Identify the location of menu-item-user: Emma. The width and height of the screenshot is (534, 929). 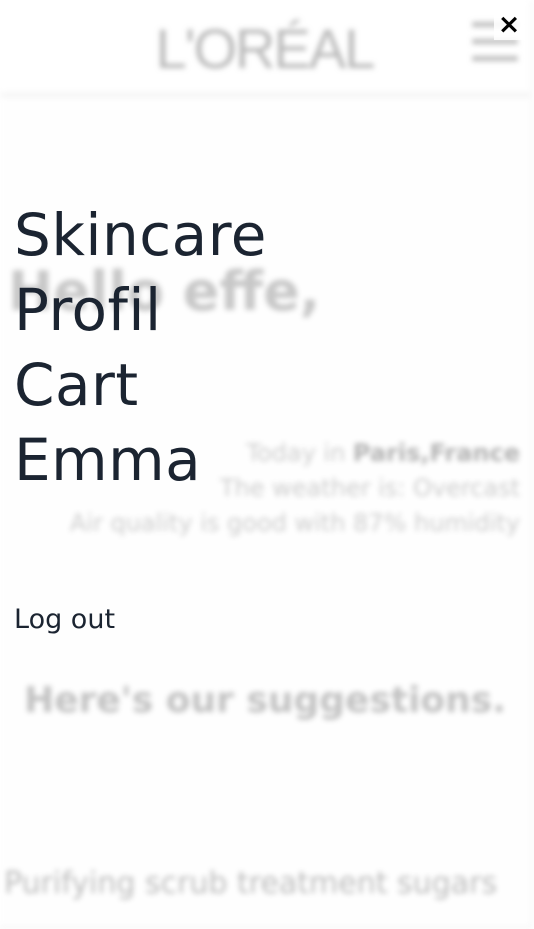
(140, 460).